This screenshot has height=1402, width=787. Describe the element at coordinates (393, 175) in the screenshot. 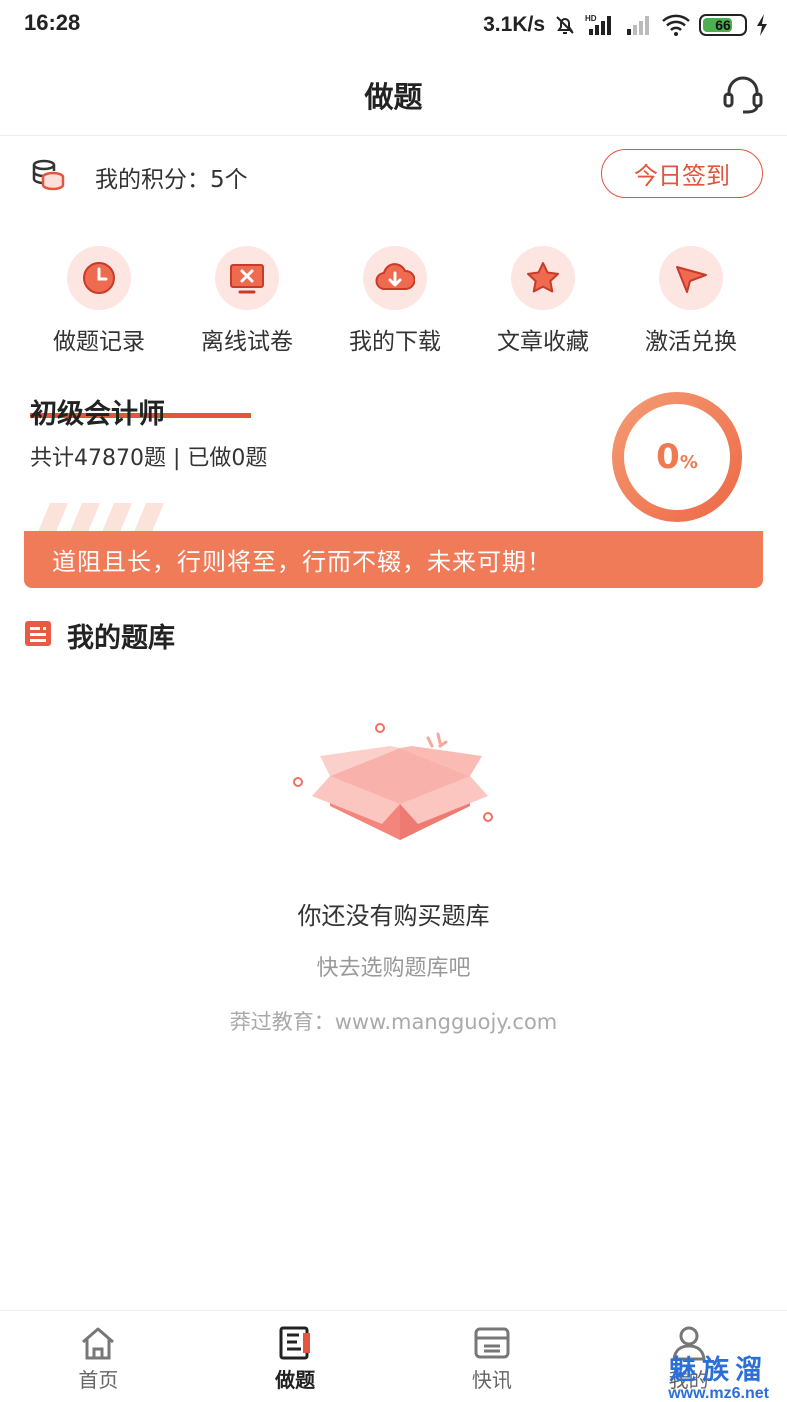

I see `points-row: 我的积分：5个 今日签到` at that location.